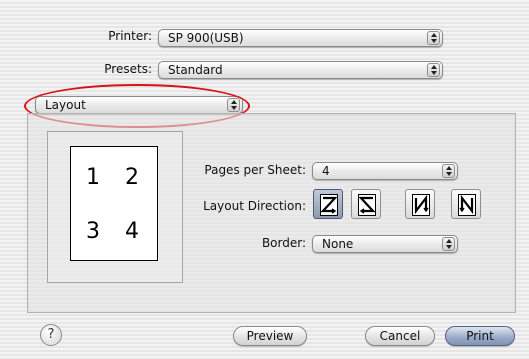  I want to click on n-order-icon, so click(421, 205).